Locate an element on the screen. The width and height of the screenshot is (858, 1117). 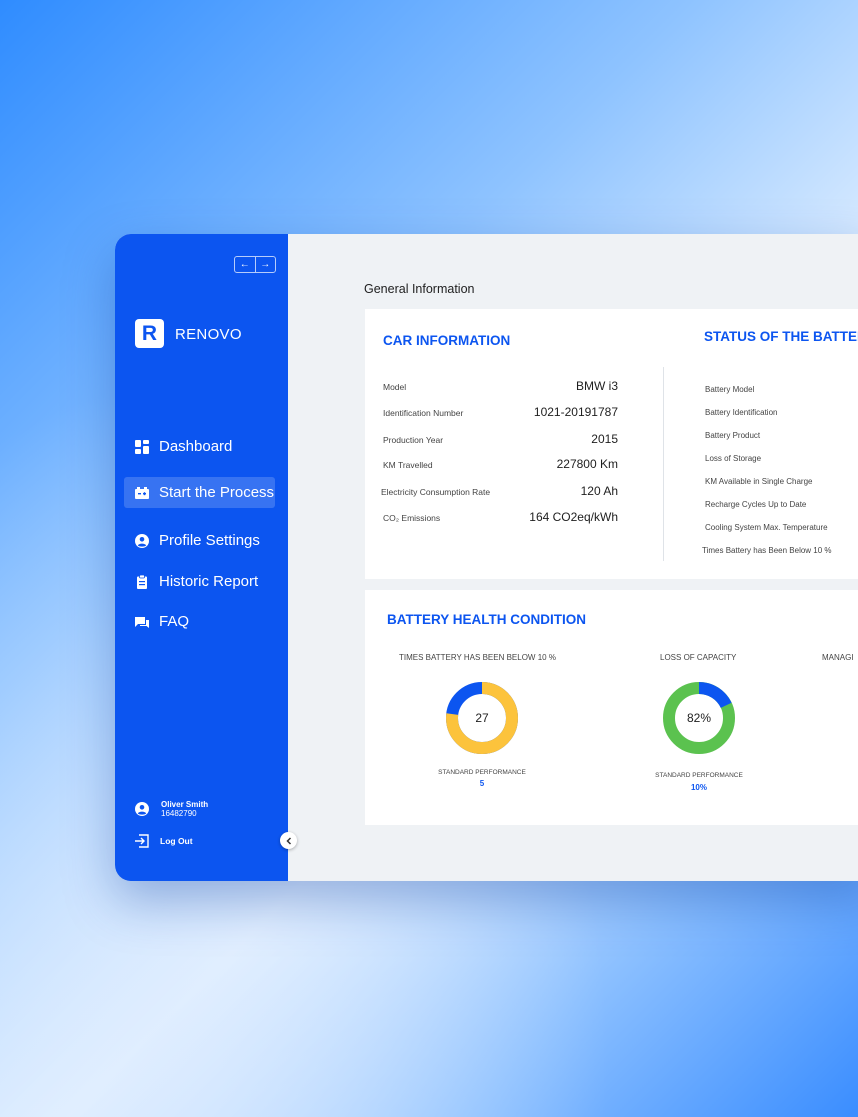
sidebar-item-start-process: Start the Process is located at coordinates (199, 492).